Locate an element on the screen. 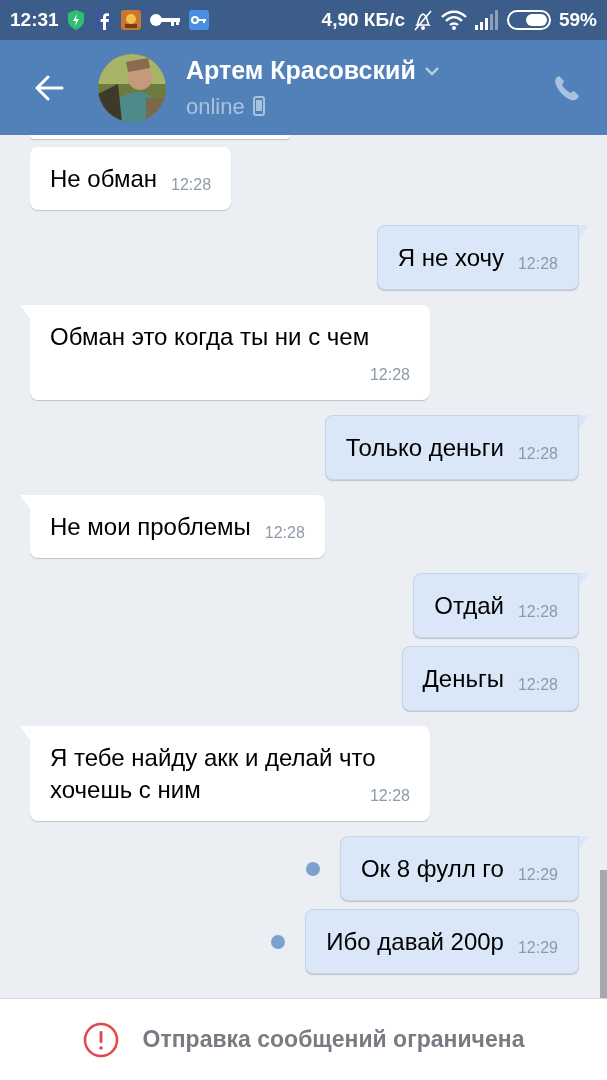 The height and width of the screenshot is (1080, 607). shield-icon is located at coordinates (75, 20).